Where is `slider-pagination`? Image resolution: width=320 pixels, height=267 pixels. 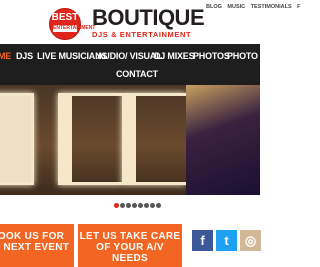
slider-pagination is located at coordinates (130, 206).